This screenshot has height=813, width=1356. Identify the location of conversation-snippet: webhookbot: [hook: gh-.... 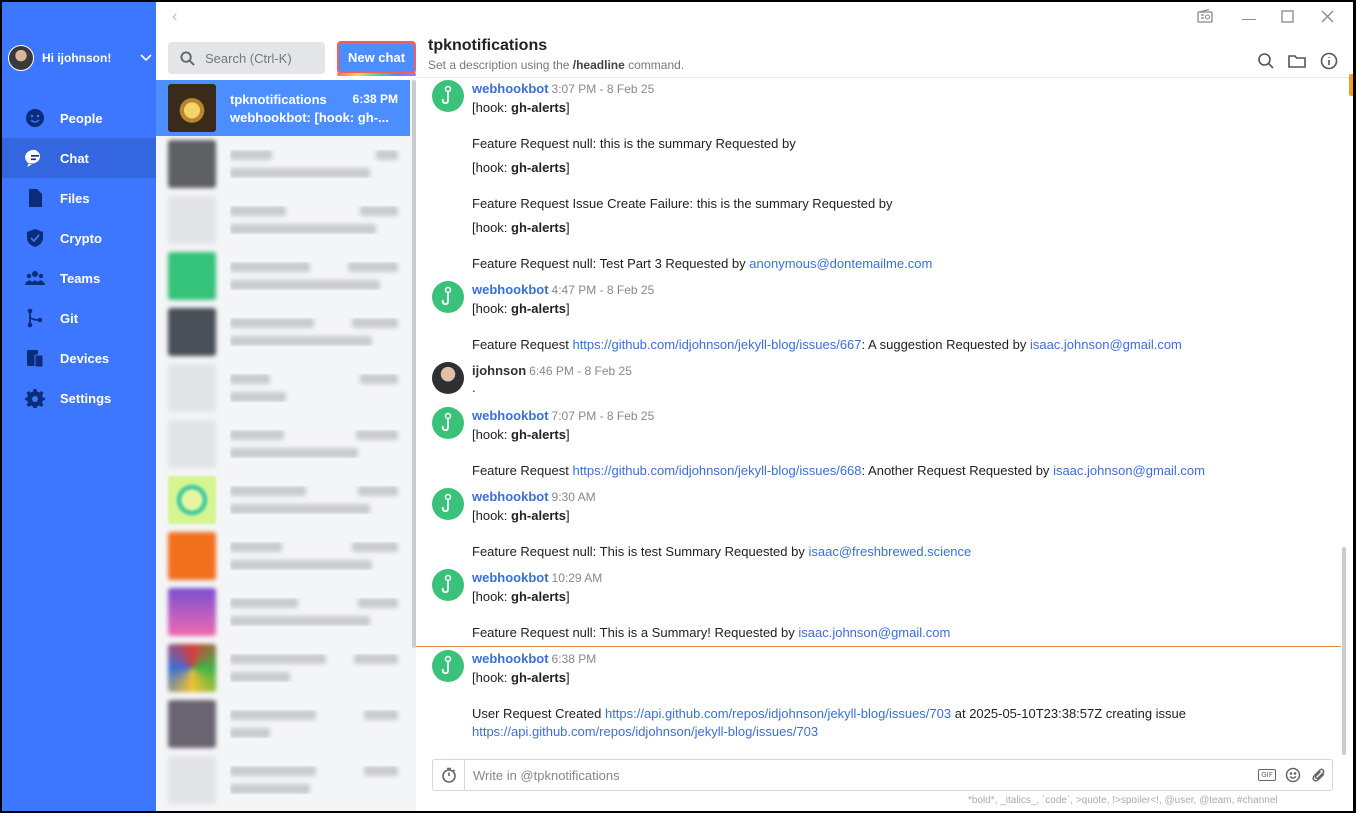
(309, 117).